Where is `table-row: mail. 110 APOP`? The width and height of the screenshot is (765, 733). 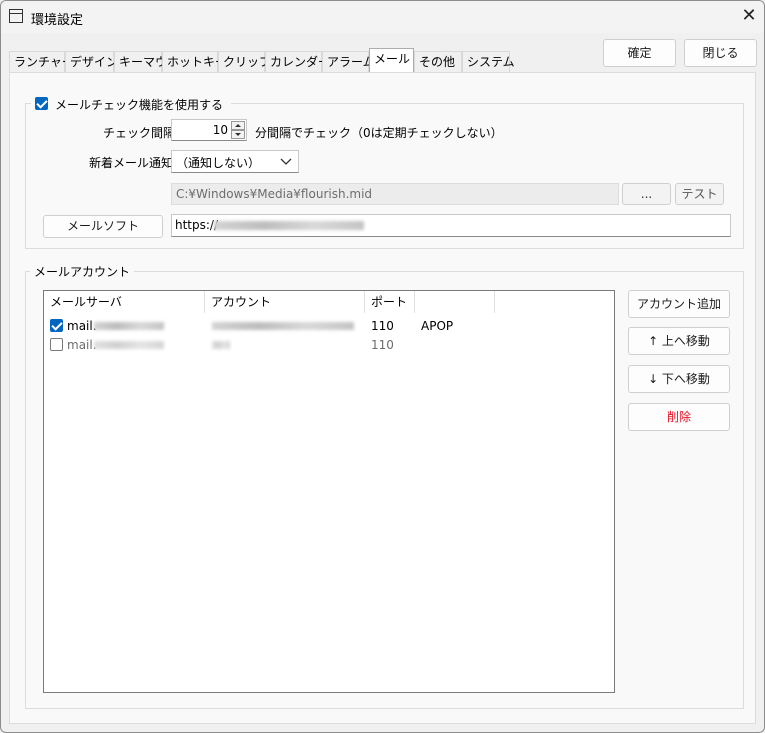
table-row: mail. 110 APOP is located at coordinates (329, 326).